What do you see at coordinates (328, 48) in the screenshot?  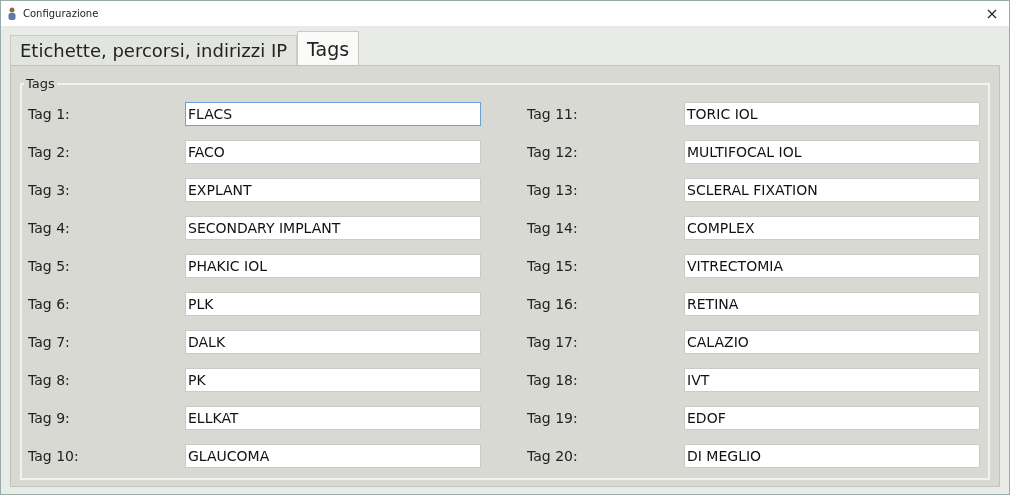 I see `tab: Tags` at bounding box center [328, 48].